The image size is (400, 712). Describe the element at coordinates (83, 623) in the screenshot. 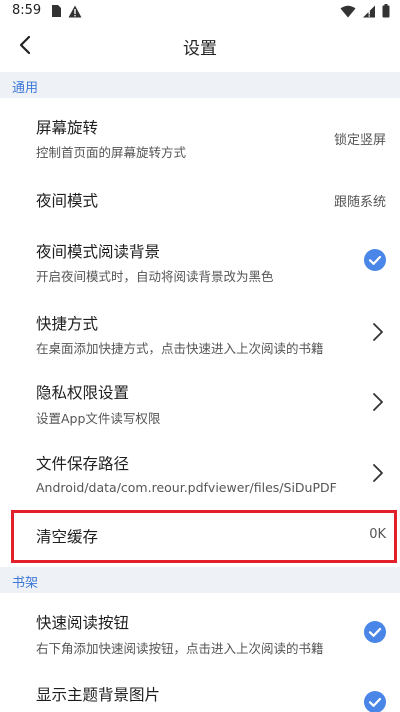

I see `setting-title: 快速阅读按钮` at that location.